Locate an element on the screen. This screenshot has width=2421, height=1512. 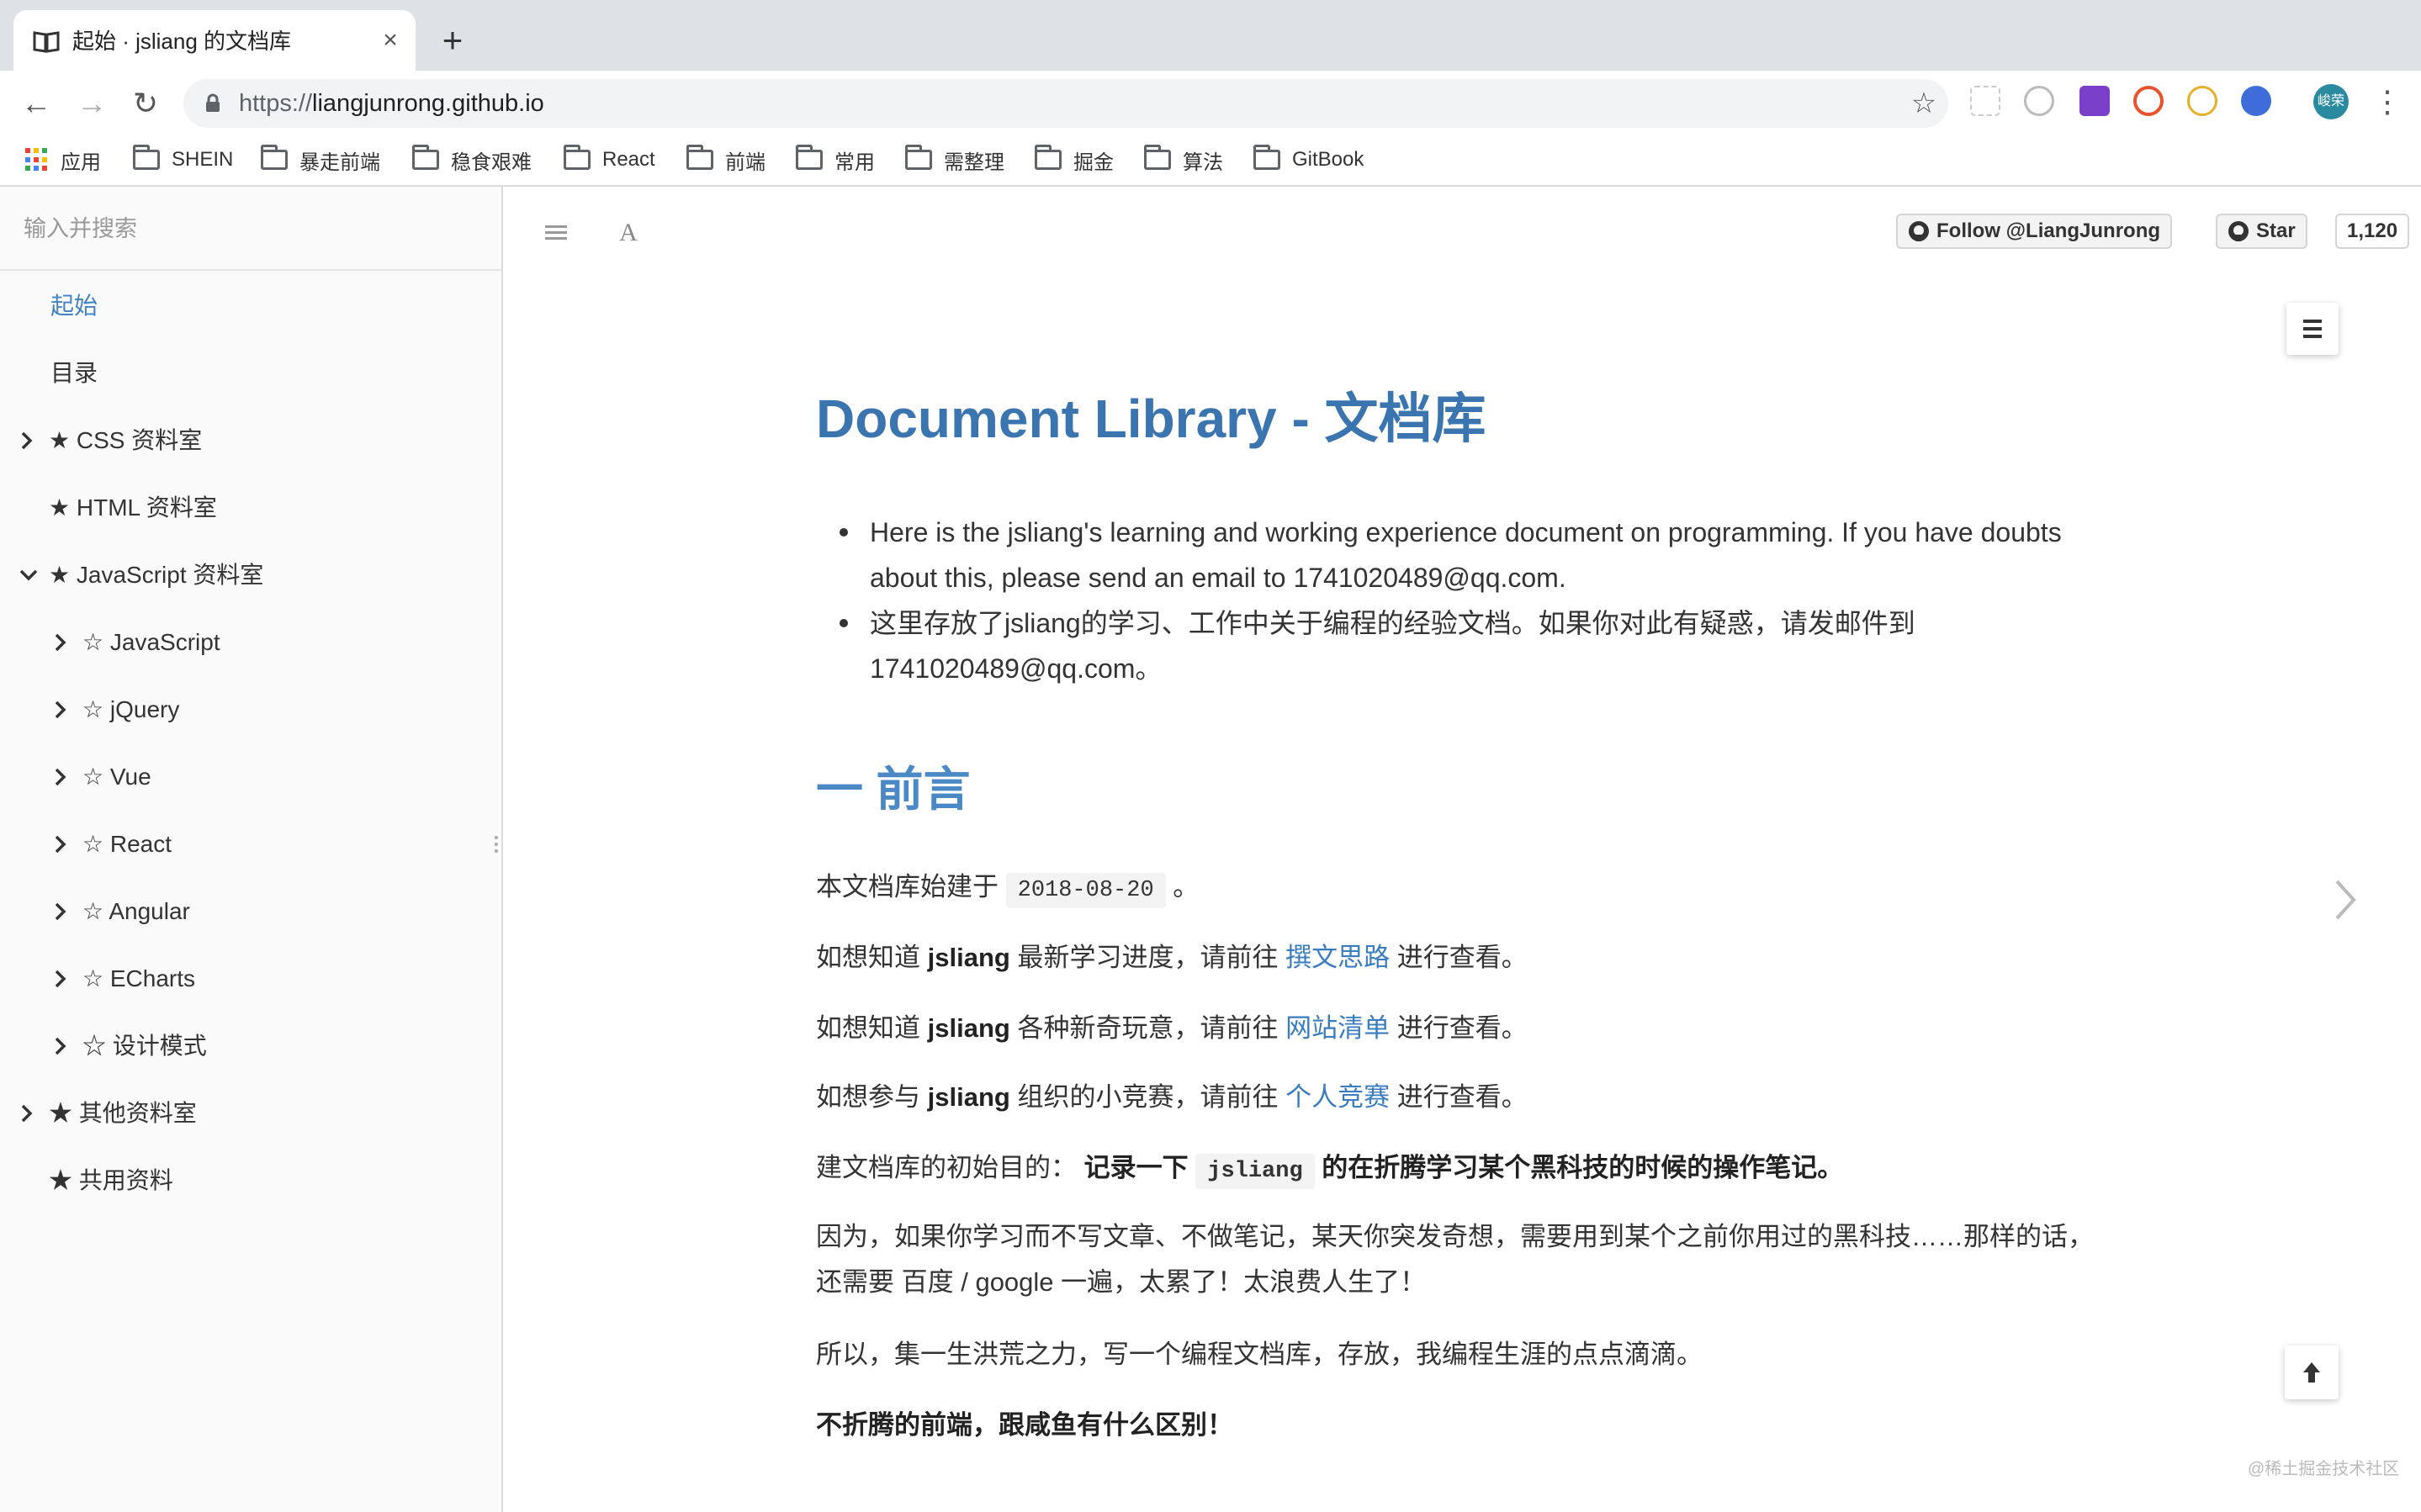
bookmark-folder: 掘金 is located at coordinates (1075, 160).